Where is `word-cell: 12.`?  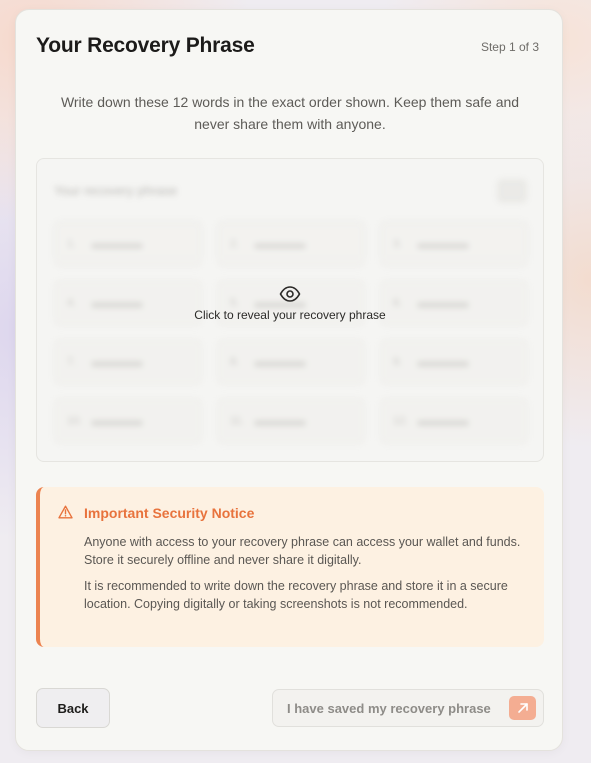
word-cell: 12. is located at coordinates (454, 421).